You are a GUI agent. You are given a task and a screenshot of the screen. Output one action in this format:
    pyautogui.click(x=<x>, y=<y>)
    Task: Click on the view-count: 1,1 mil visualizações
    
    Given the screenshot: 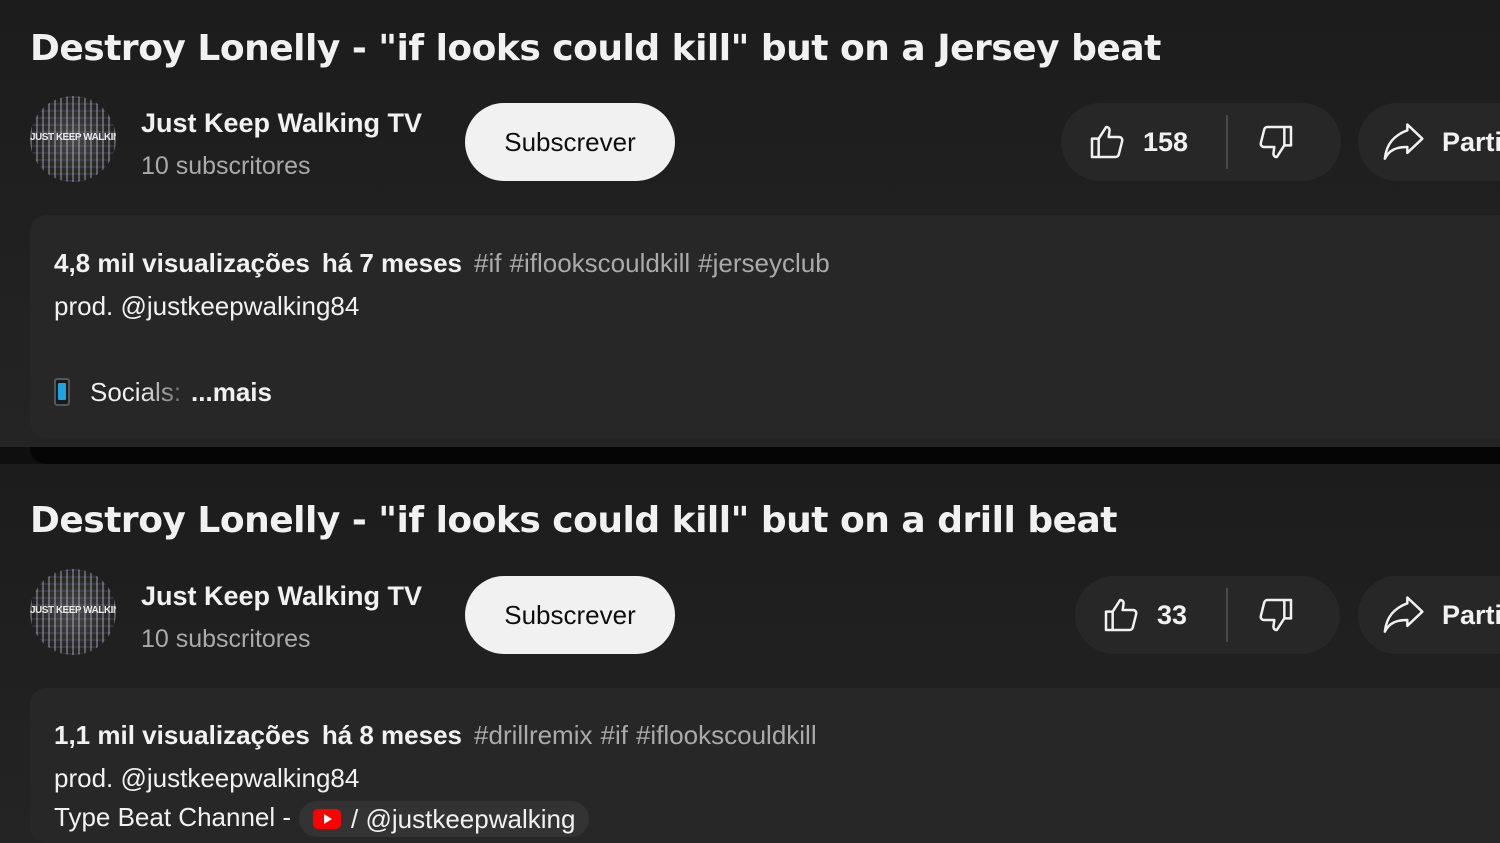 What is the action you would take?
    pyautogui.click(x=182, y=735)
    